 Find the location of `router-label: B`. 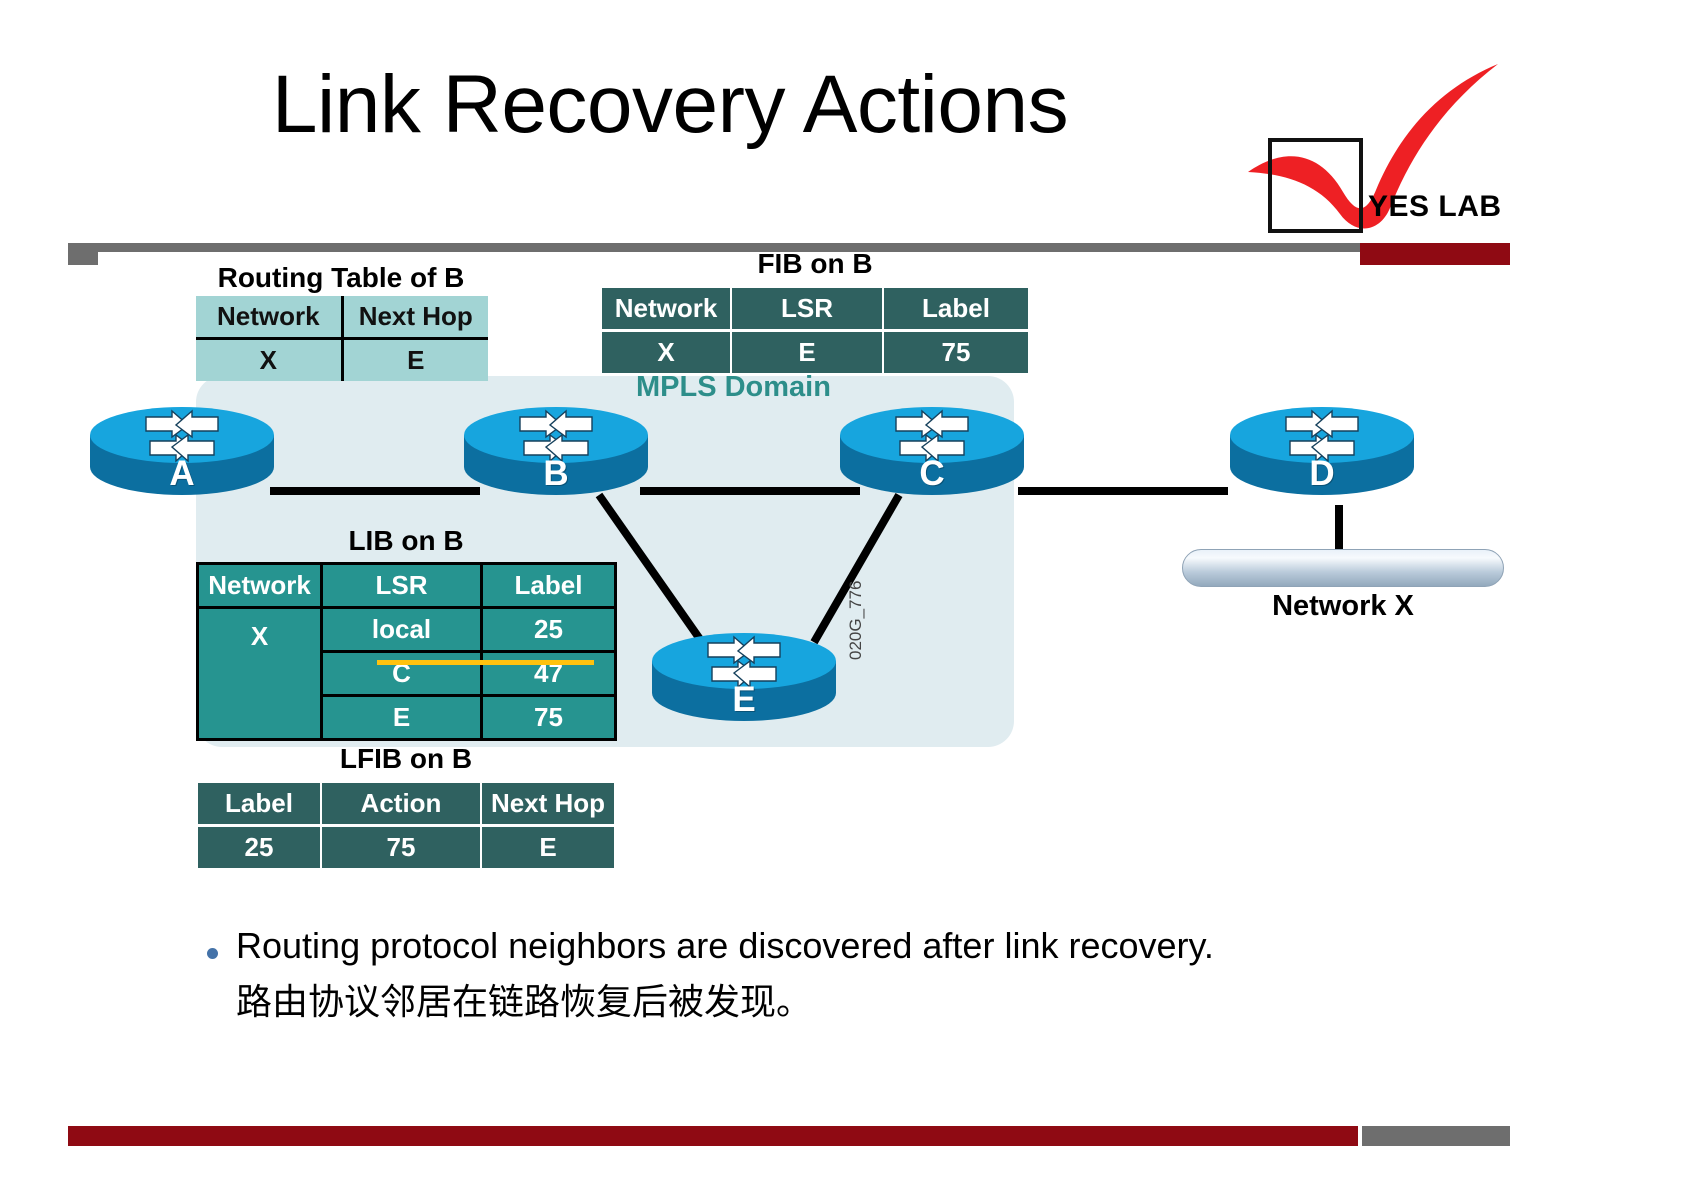

router-label: B is located at coordinates (556, 473).